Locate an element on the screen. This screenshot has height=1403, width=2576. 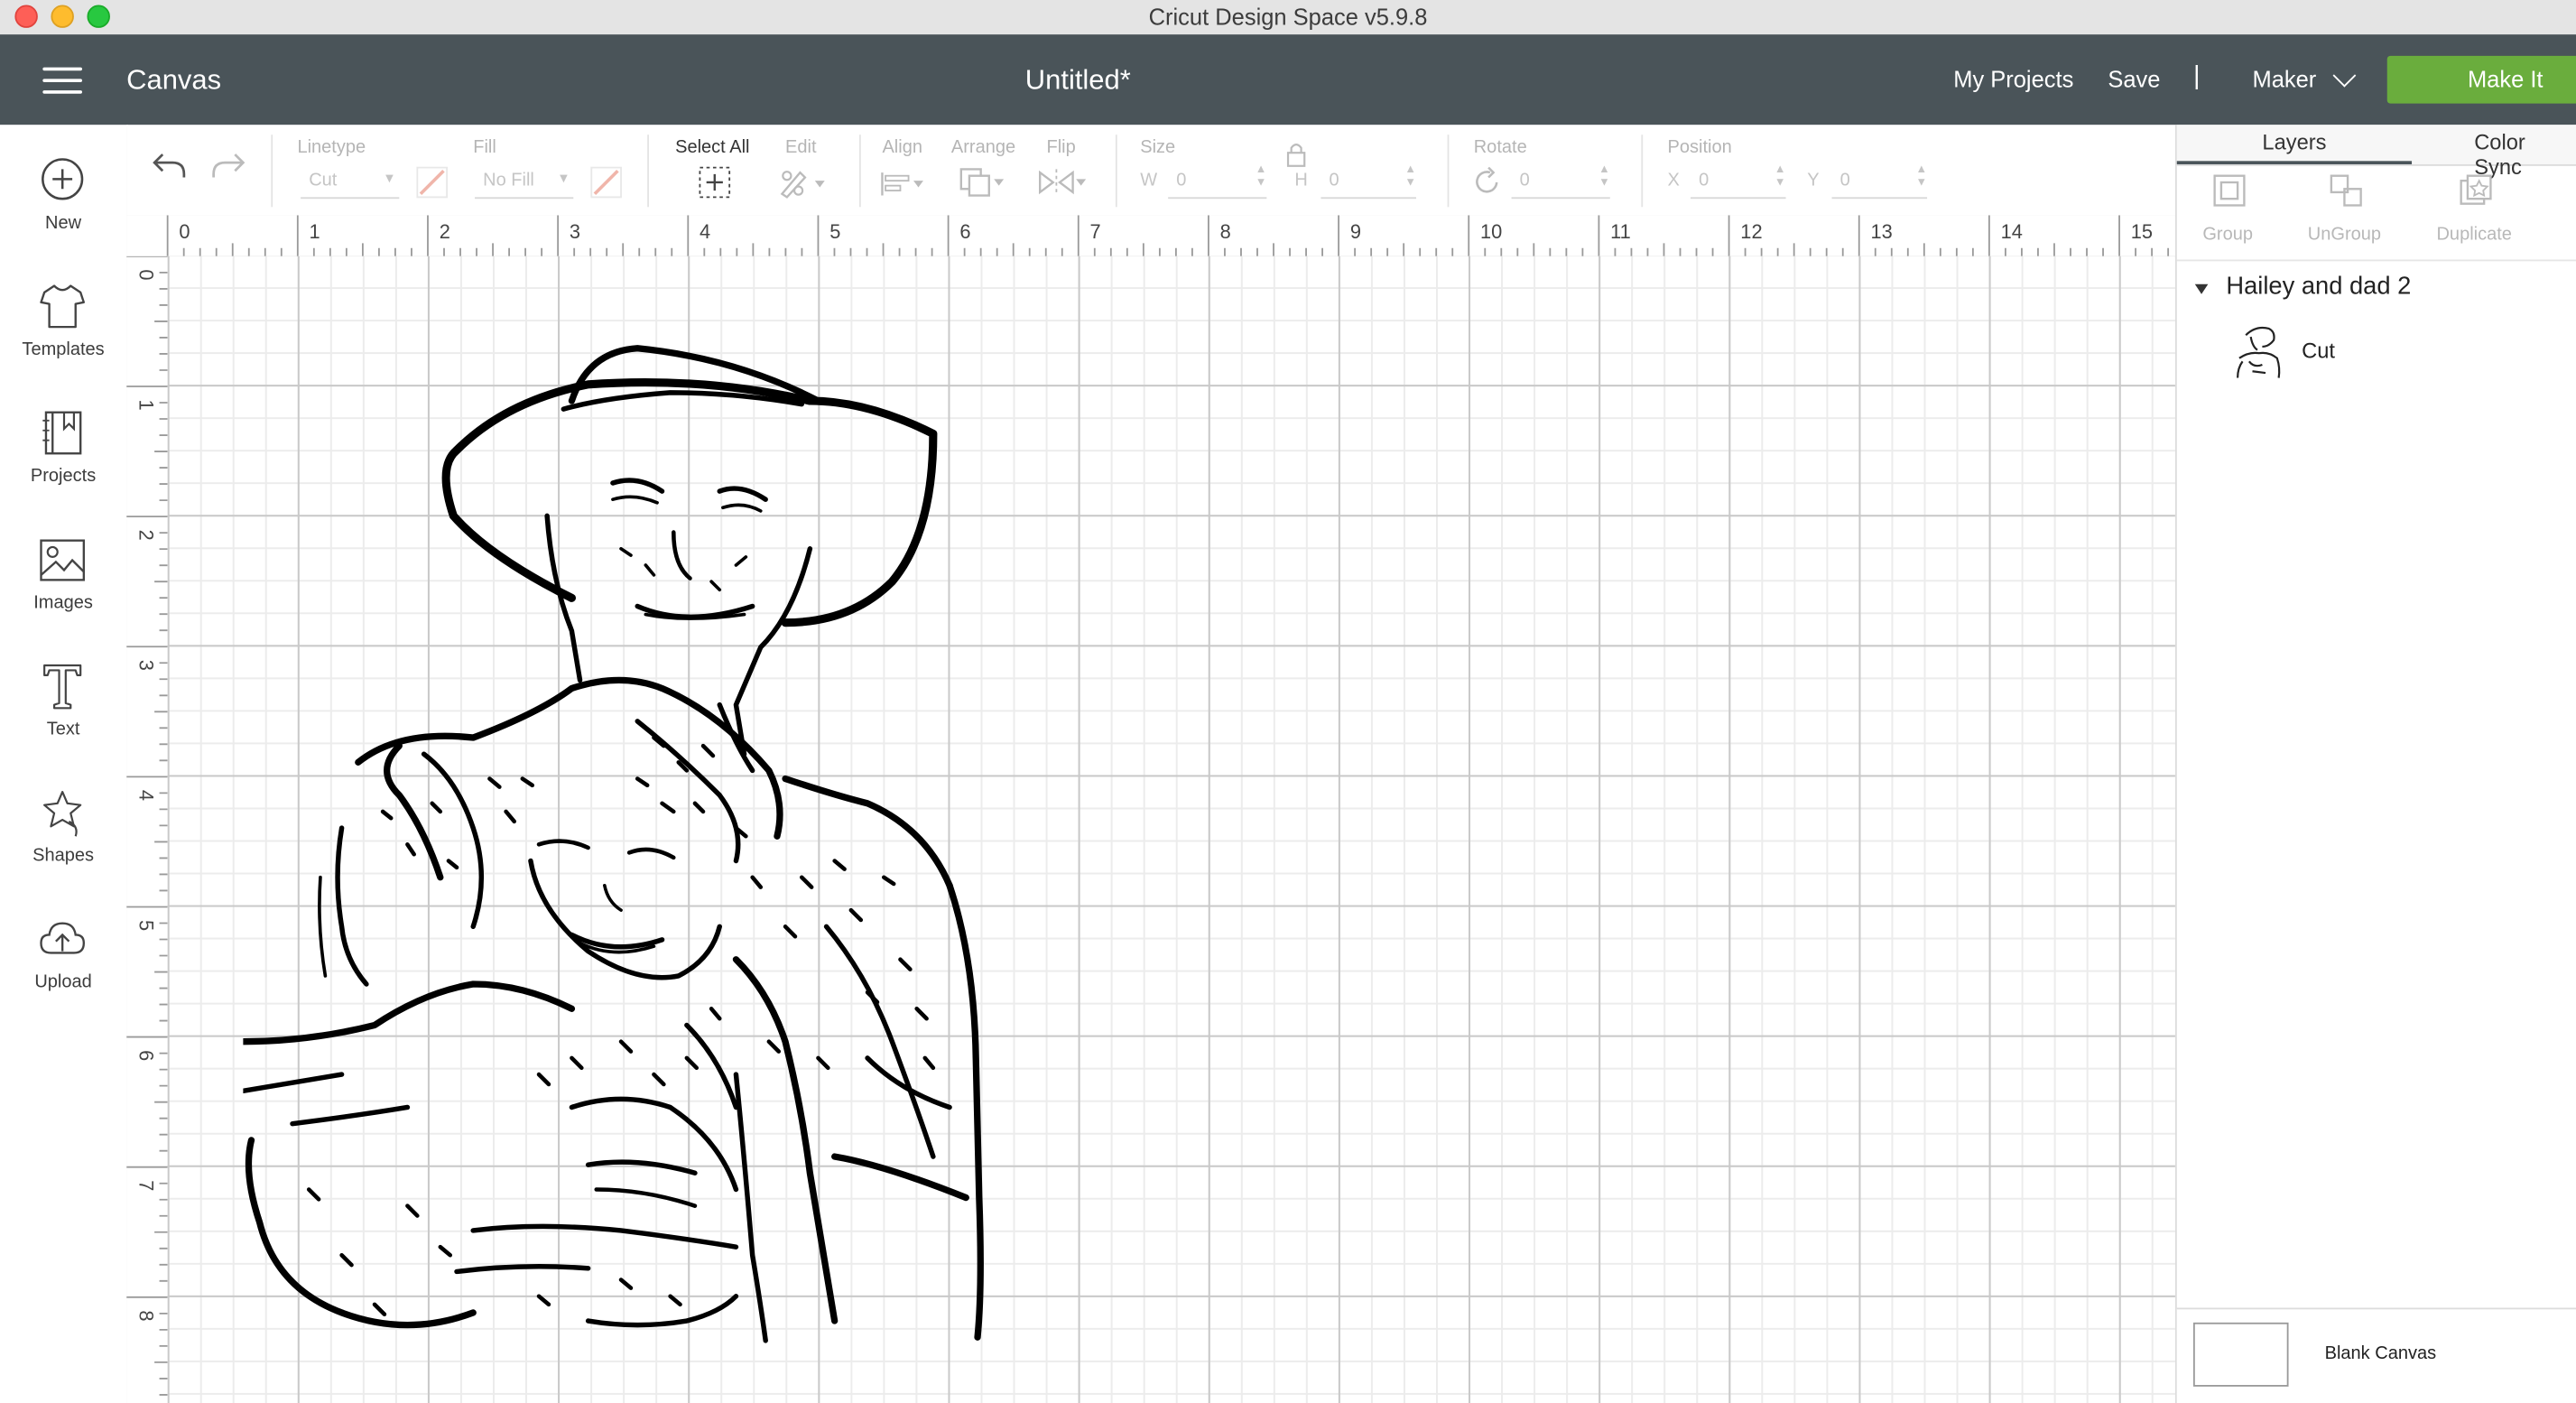
duplicate-icon is located at coordinates (2476, 190).